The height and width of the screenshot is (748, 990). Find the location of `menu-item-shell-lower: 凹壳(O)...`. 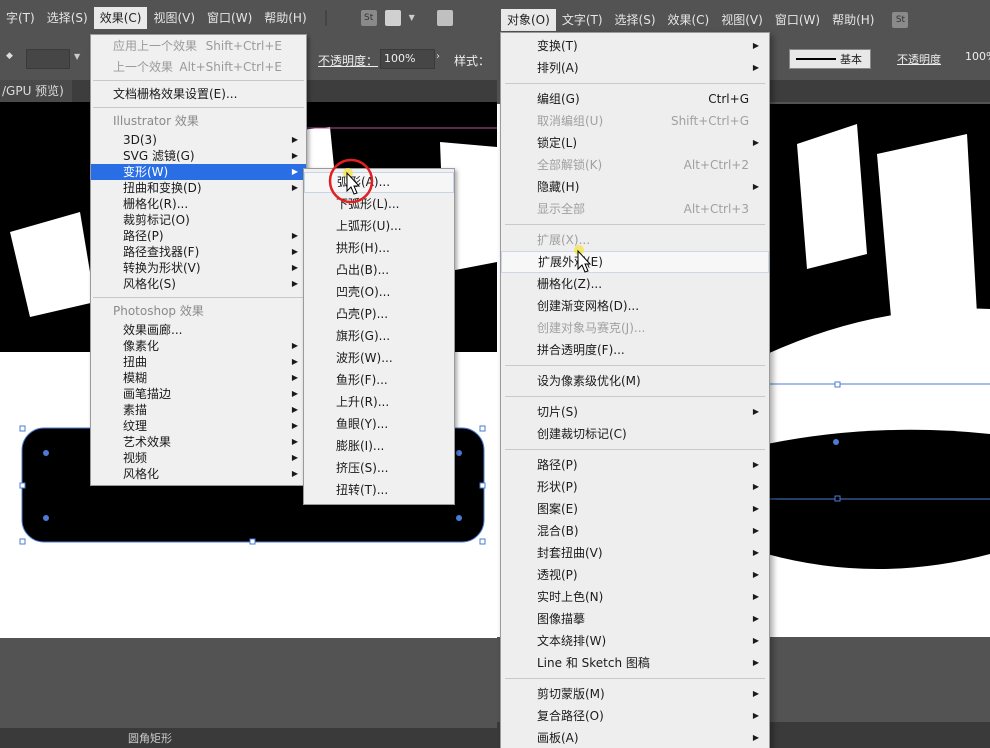

menu-item-shell-lower: 凹壳(O)... is located at coordinates (379, 292).